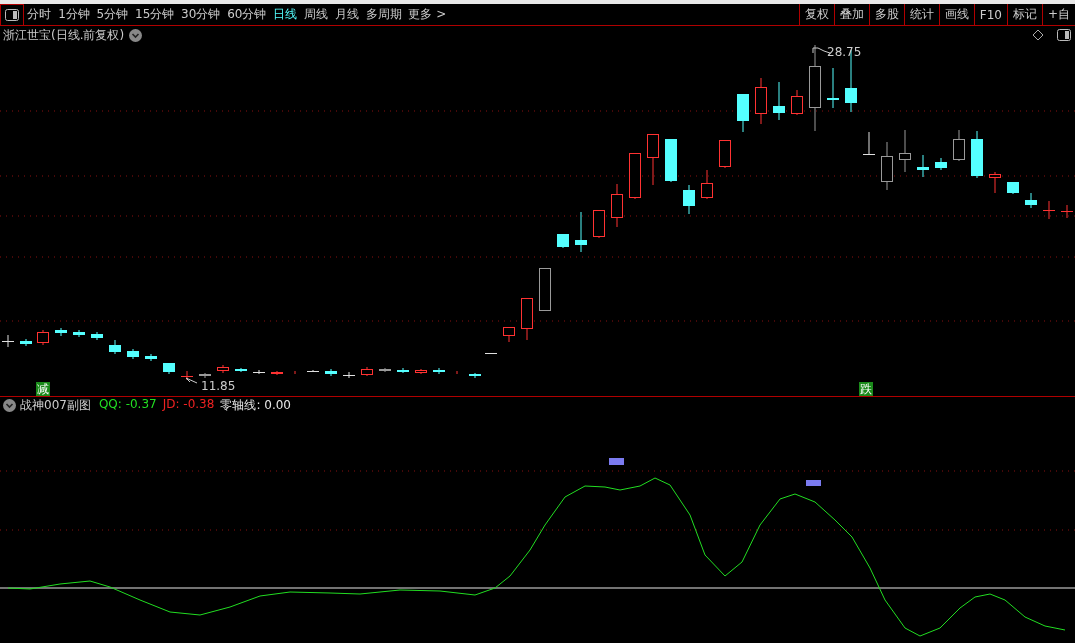 The image size is (1075, 643). I want to click on legend-value: JD: -0.38, so click(188, 405).